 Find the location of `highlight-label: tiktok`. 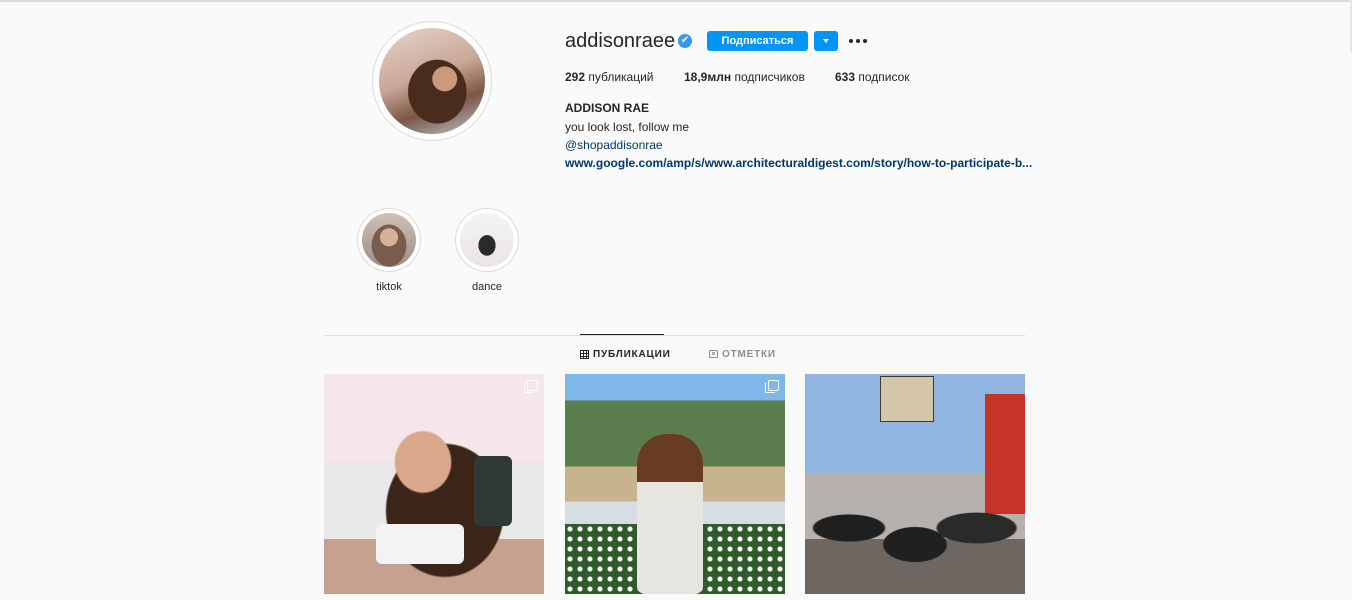

highlight-label: tiktok is located at coordinates (389, 287).